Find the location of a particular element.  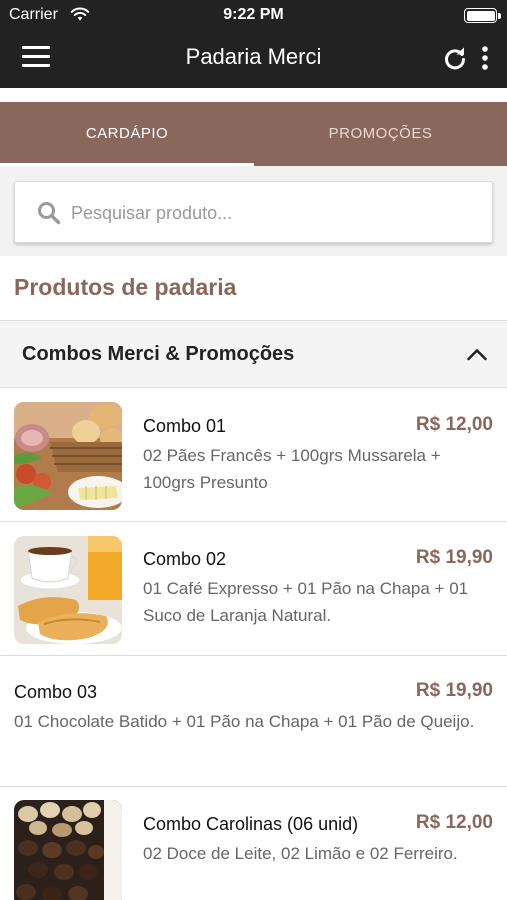

search-icon is located at coordinates (49, 213).